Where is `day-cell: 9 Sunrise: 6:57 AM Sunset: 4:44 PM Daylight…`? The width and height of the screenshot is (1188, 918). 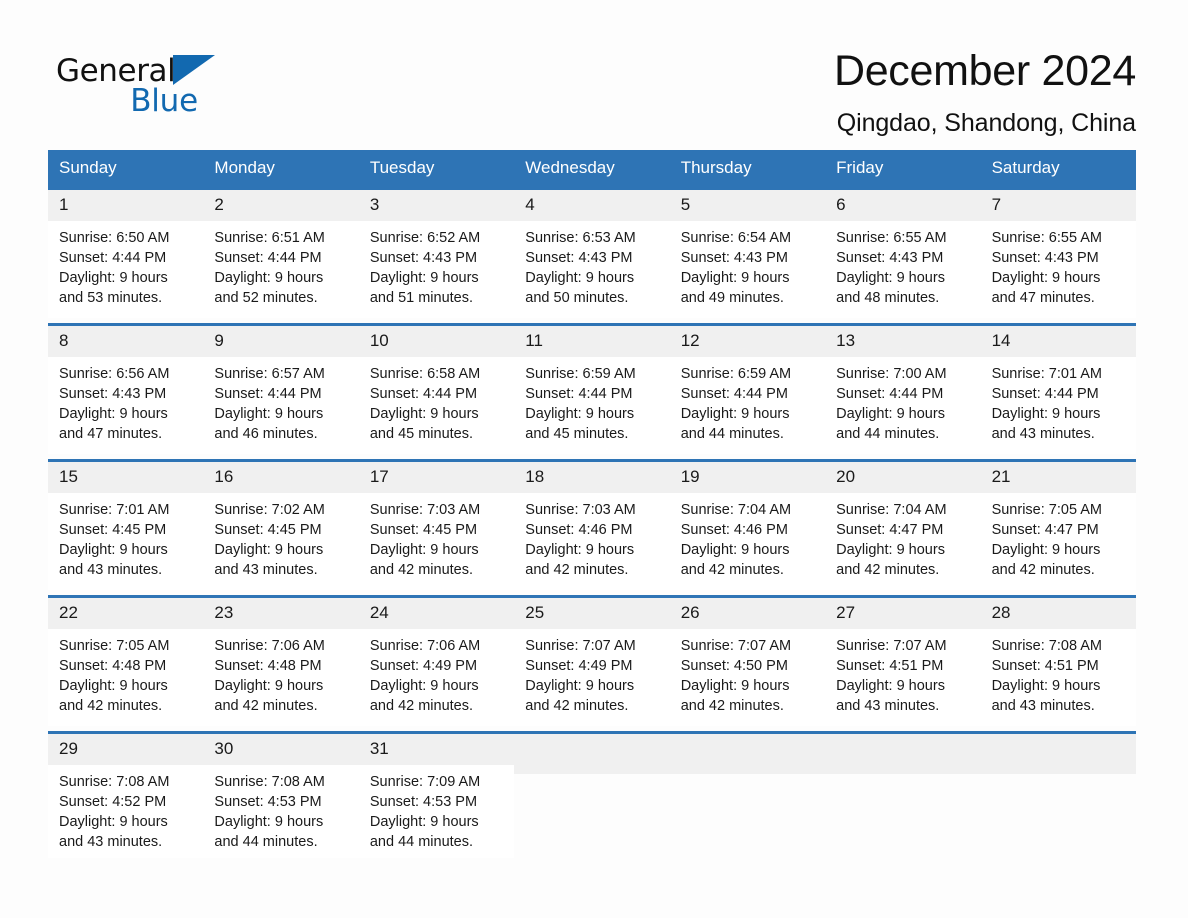 day-cell: 9 Sunrise: 6:57 AM Sunset: 4:44 PM Daylight… is located at coordinates (281, 390).